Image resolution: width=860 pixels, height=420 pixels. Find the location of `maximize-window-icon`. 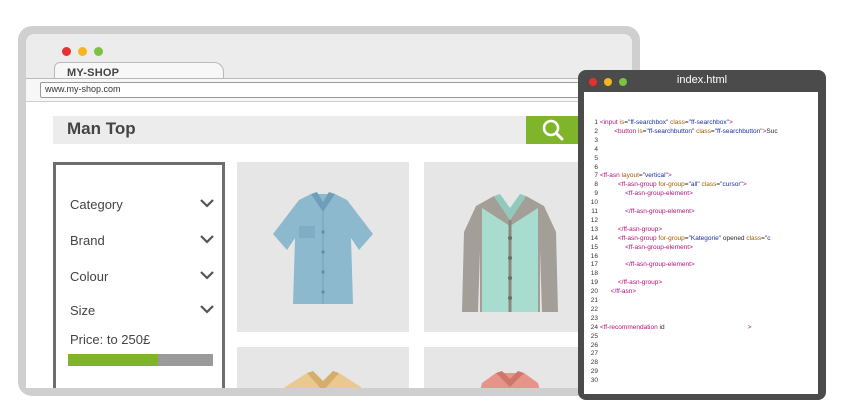

maximize-window-icon is located at coordinates (98, 51).